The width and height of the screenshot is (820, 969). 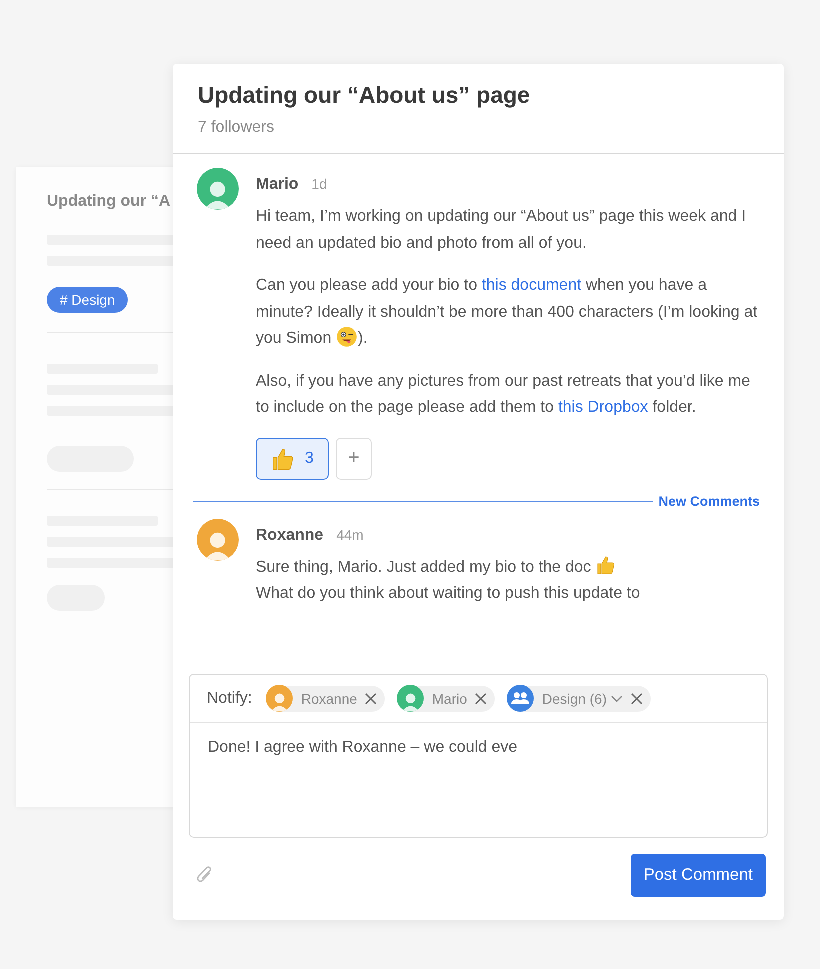 I want to click on follower-count: 7 followers, so click(x=237, y=128).